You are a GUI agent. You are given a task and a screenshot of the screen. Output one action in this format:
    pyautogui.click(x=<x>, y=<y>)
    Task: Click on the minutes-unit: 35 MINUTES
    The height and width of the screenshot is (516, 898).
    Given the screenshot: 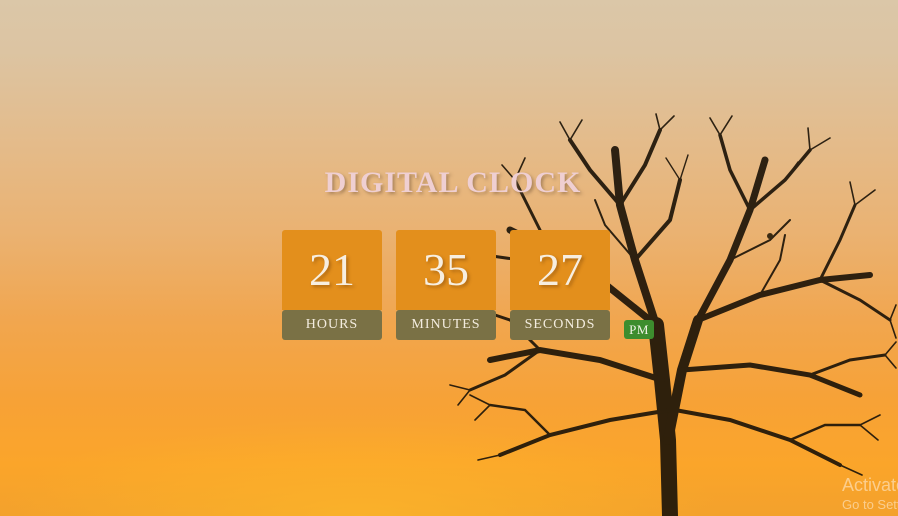 What is the action you would take?
    pyautogui.click(x=446, y=285)
    